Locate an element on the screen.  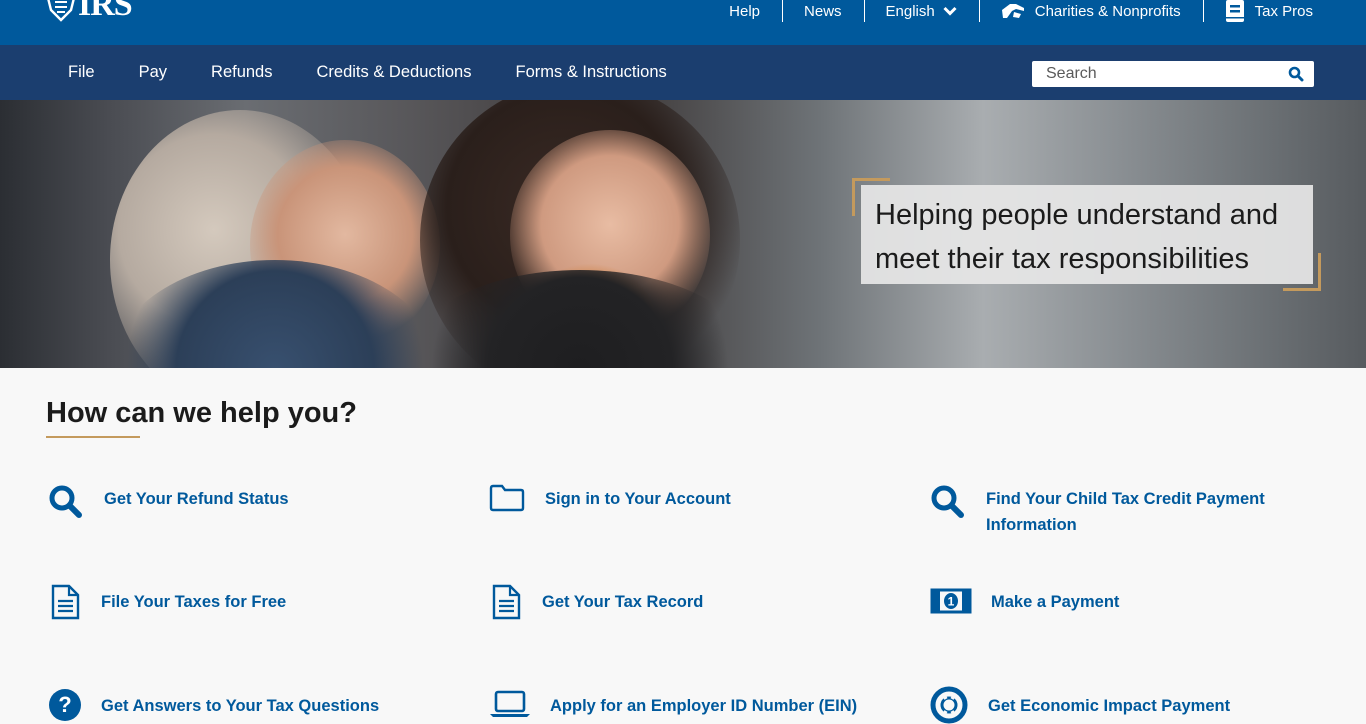
nav-item-refunds: Refunds is located at coordinates (241, 72).